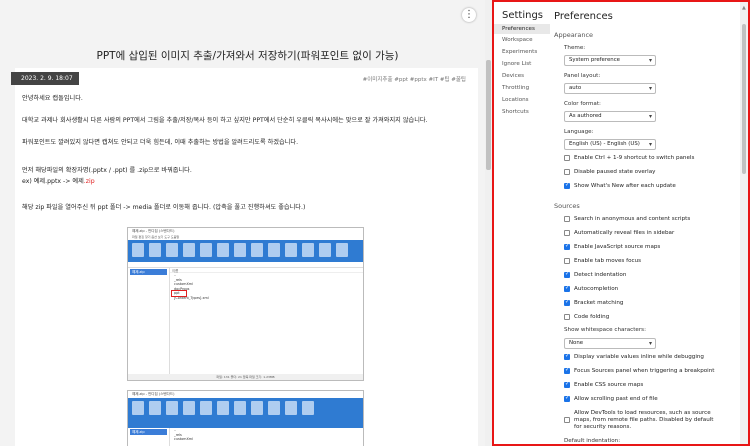 Image resolution: width=750 pixels, height=446 pixels. What do you see at coordinates (744, 8) in the screenshot?
I see `scroll-up-icon: ▲` at bounding box center [744, 8].